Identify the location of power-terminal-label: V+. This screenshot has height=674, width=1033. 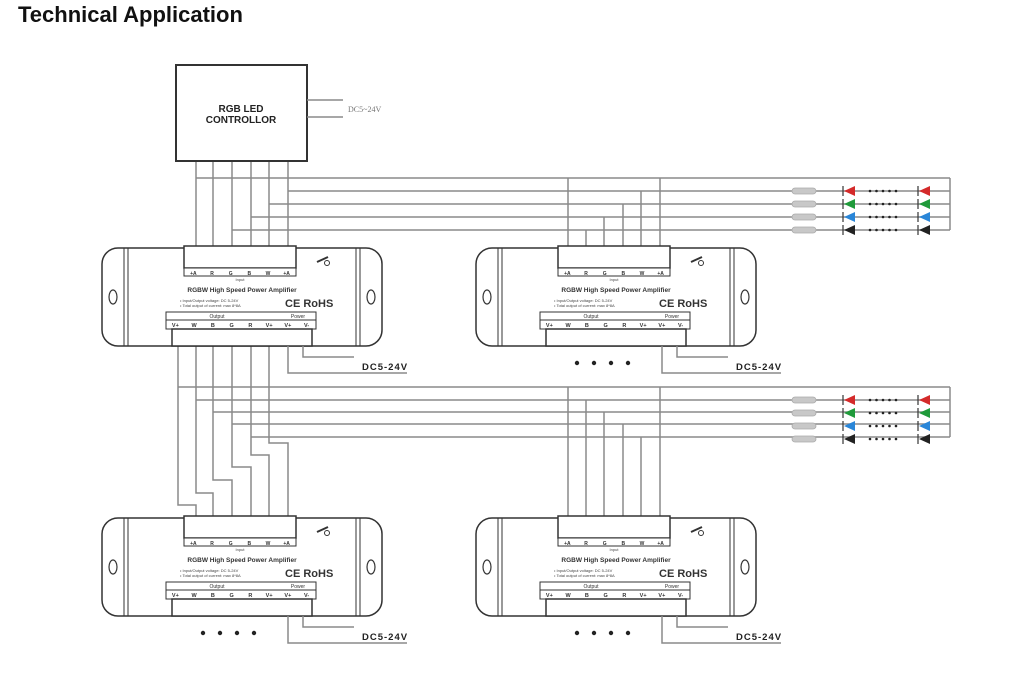
(287, 326).